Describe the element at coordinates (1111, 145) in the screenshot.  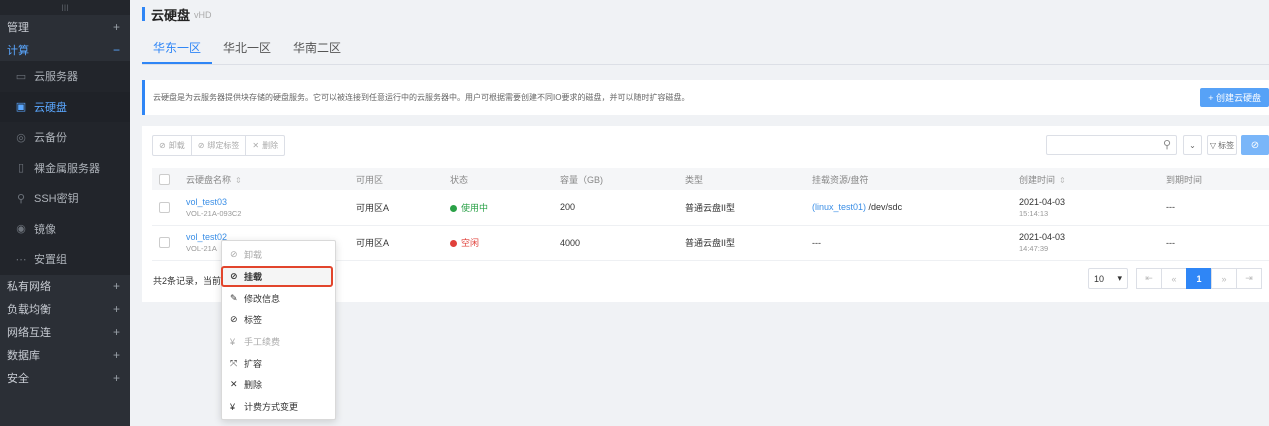
I see `search-input: ⚲` at that location.